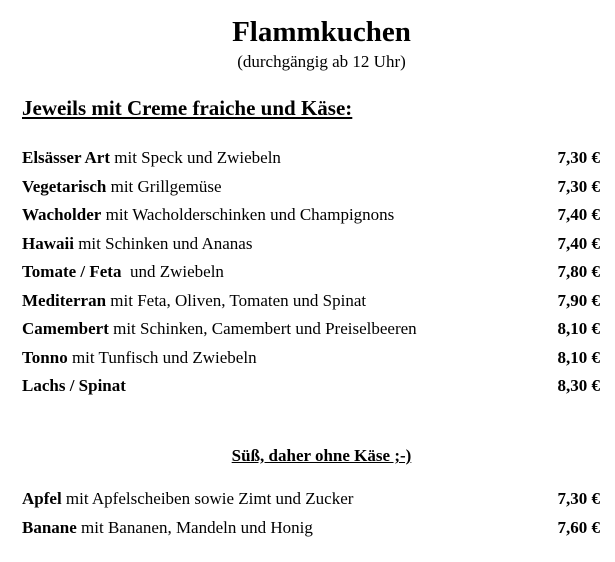 Image resolution: width=615 pixels, height=562 pixels. What do you see at coordinates (74, 385) in the screenshot?
I see `item-name: Lachs / Spinat` at bounding box center [74, 385].